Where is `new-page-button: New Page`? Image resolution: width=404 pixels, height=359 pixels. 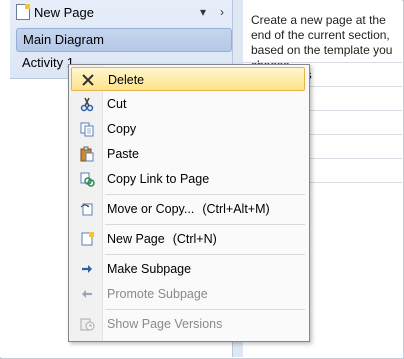 new-page-button: New Page is located at coordinates (55, 12).